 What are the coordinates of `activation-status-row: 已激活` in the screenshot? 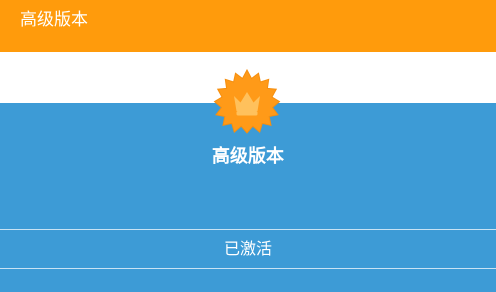 It's located at (248, 249).